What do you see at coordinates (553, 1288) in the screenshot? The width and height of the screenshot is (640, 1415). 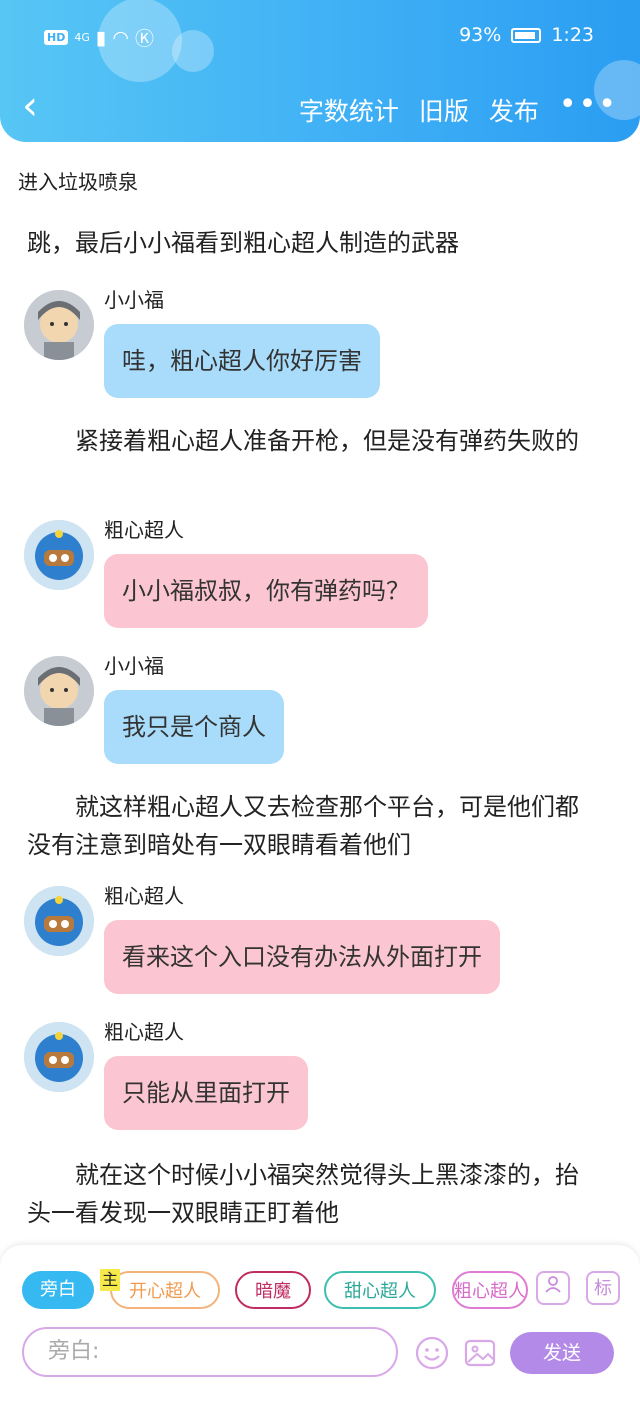 I see `person-icon` at bounding box center [553, 1288].